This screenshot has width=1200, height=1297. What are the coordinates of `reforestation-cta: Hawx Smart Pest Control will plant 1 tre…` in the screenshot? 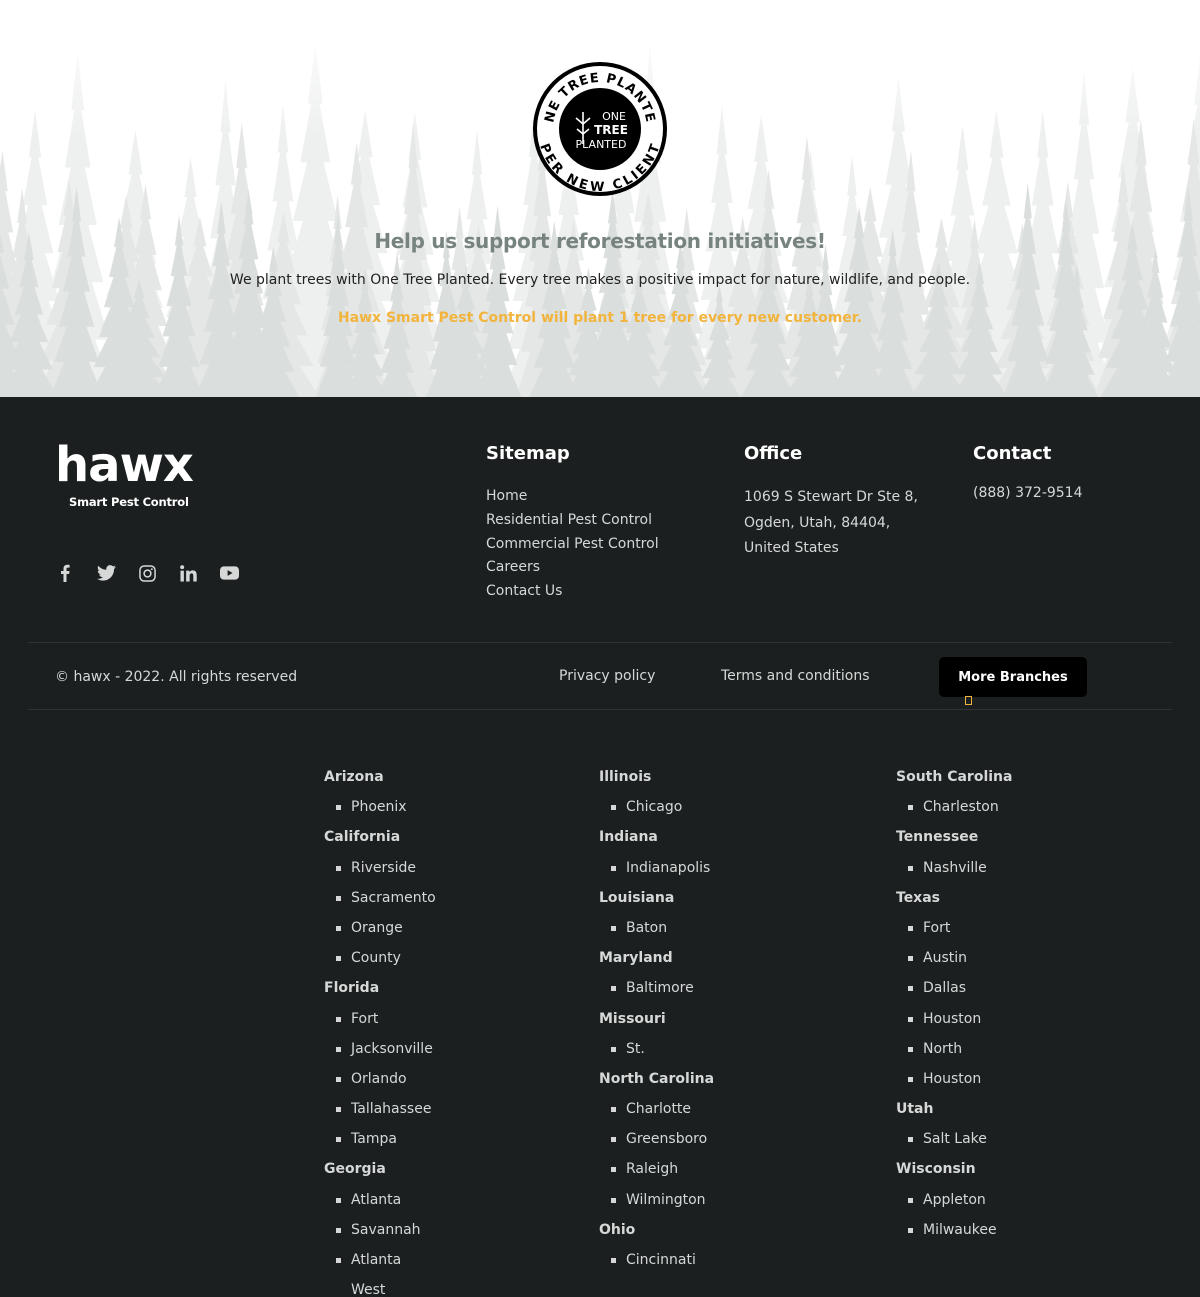 It's located at (600, 318).